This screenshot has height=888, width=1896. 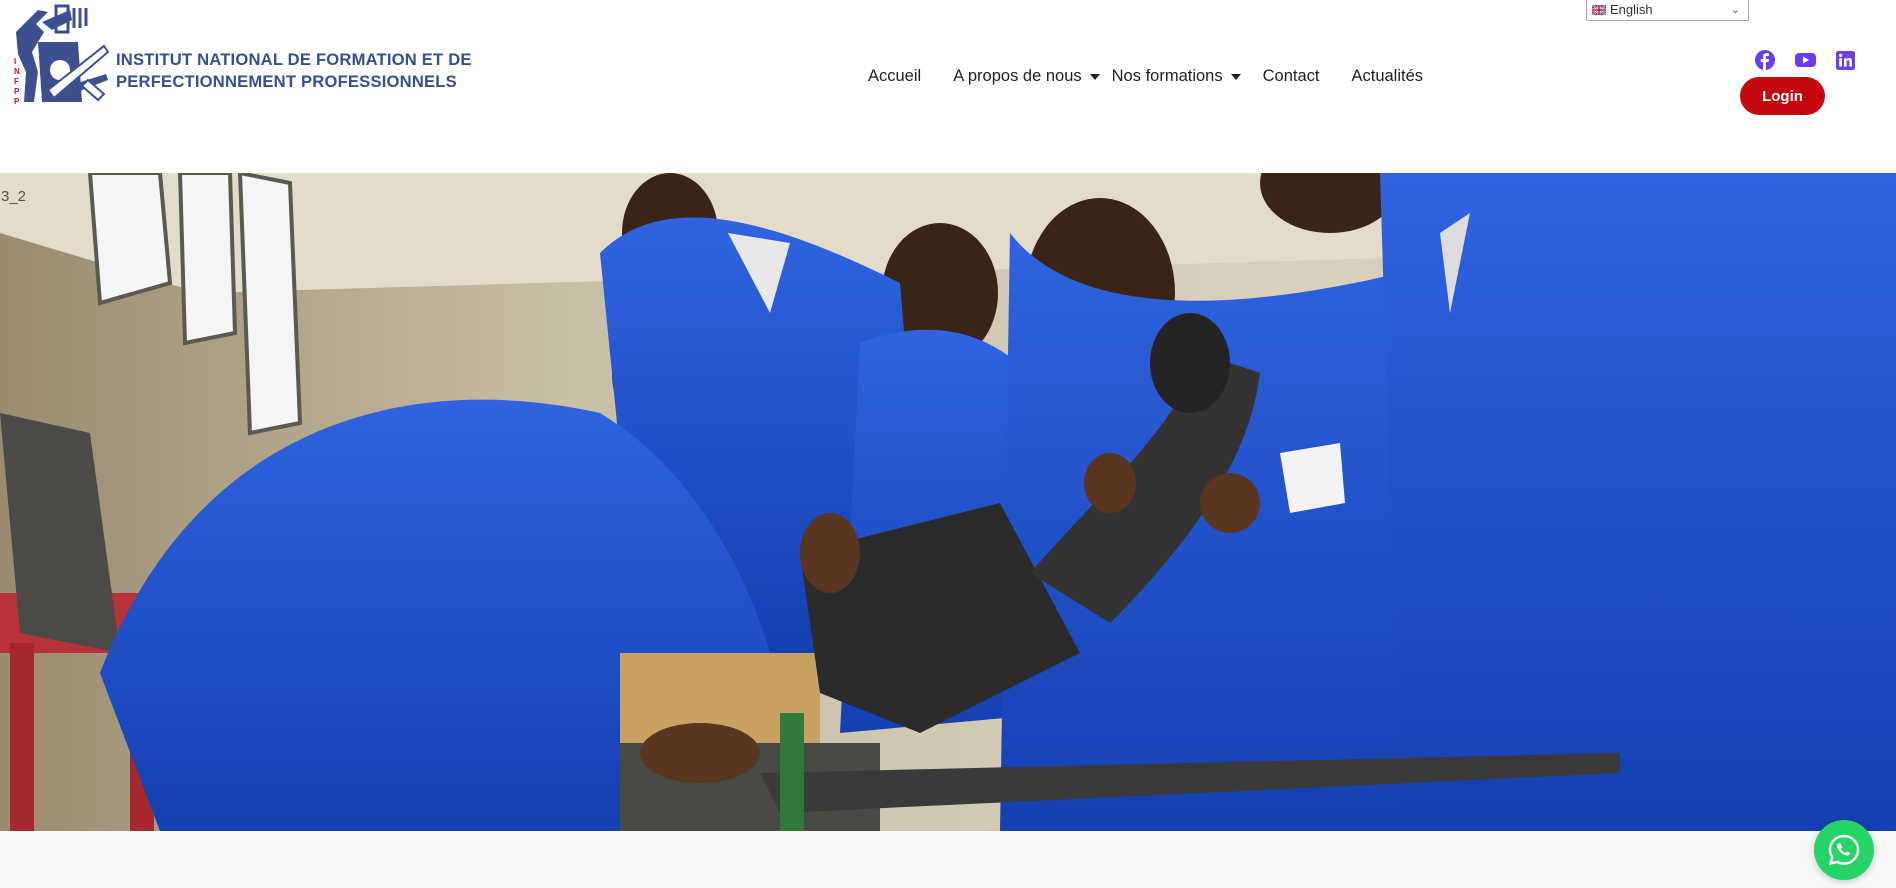 What do you see at coordinates (1667, 10) in the screenshot?
I see `language-select: English ⌄` at bounding box center [1667, 10].